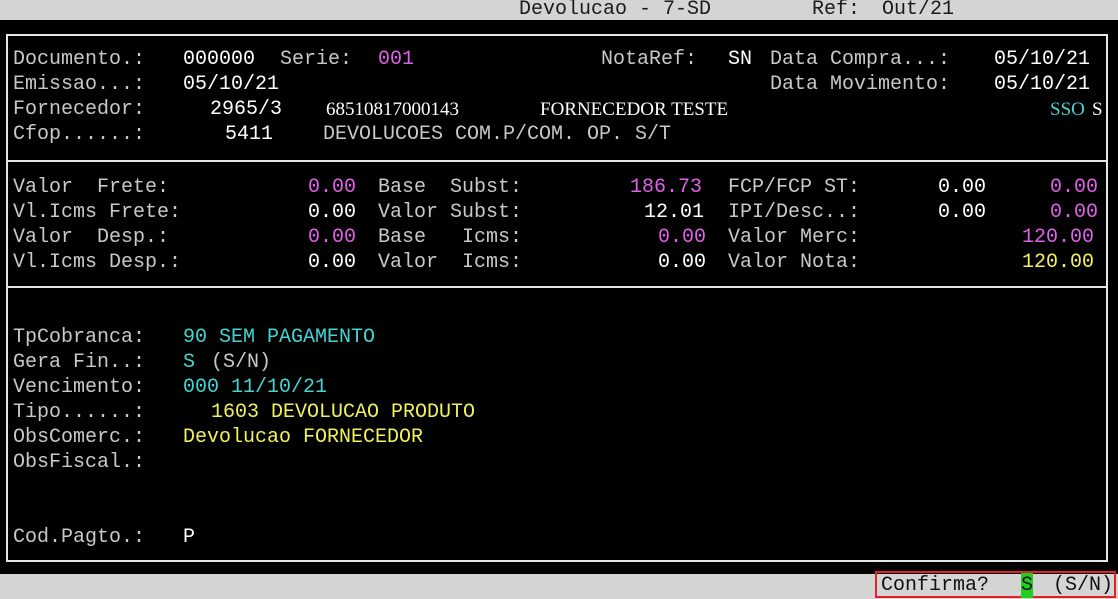 This screenshot has height=599, width=1118. What do you see at coordinates (497, 134) in the screenshot?
I see `cfop-description: DEVOLUCOES COM.P/COM. OP. S/T` at bounding box center [497, 134].